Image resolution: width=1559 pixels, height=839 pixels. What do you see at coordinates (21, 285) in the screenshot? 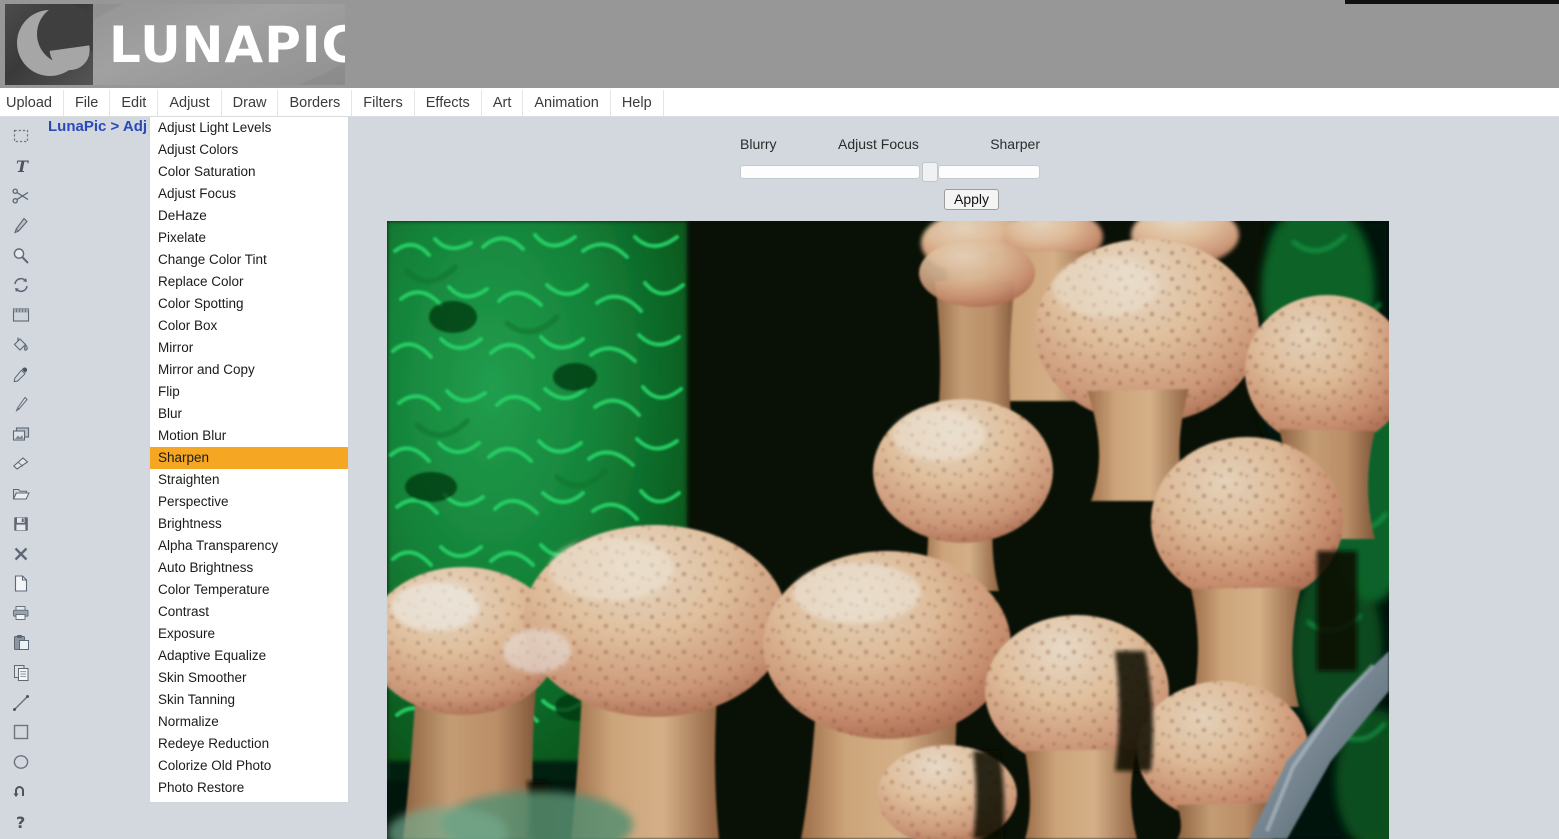
I see `rotate-icon` at bounding box center [21, 285].